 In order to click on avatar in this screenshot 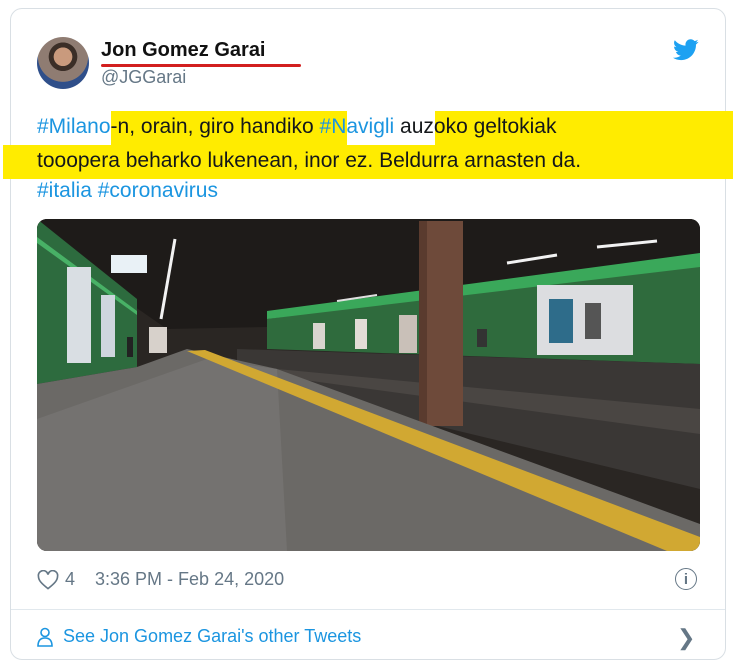, I will do `click(63, 63)`.